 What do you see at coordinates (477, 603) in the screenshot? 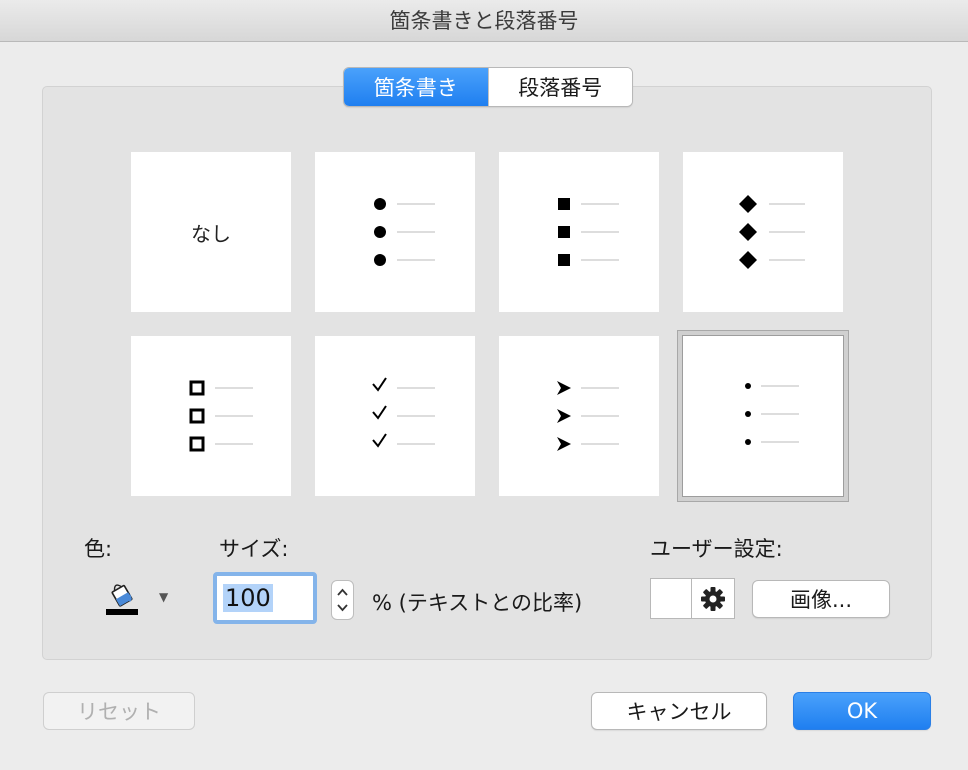
I see `size-unit-label: % (テキストとの比率)` at bounding box center [477, 603].